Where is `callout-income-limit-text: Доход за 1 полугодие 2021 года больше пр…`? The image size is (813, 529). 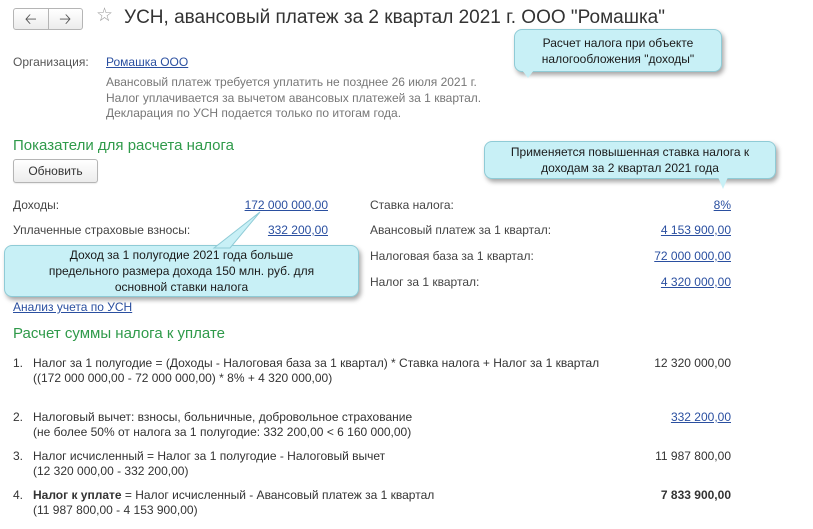
callout-income-limit-text: Доход за 1 полугодие 2021 года больше пр… is located at coordinates (181, 271).